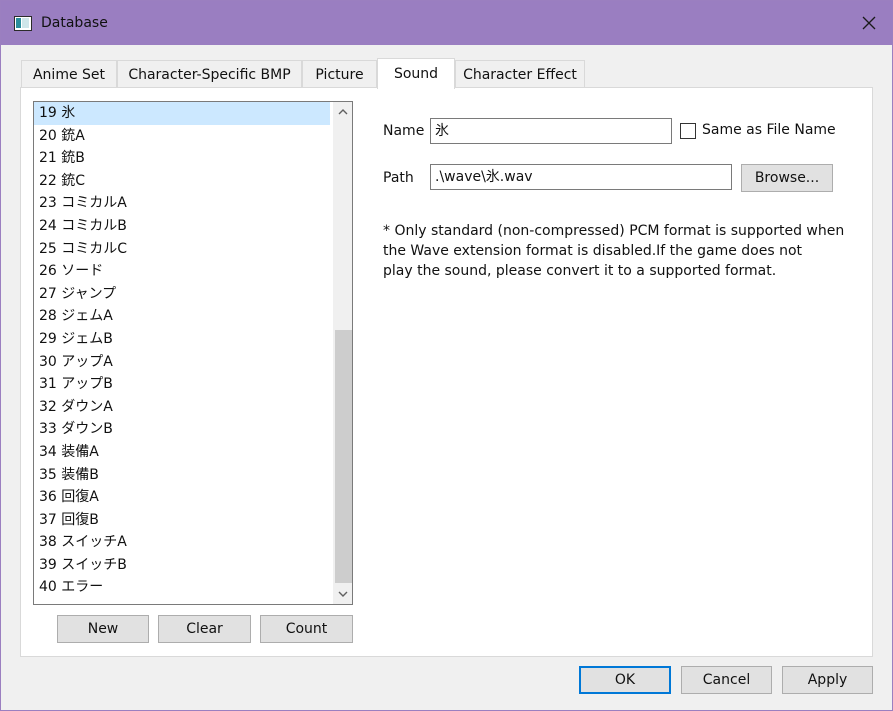 This screenshot has height=711, width=893. Describe the element at coordinates (182, 158) in the screenshot. I see `list-item: 21 銃B` at that location.